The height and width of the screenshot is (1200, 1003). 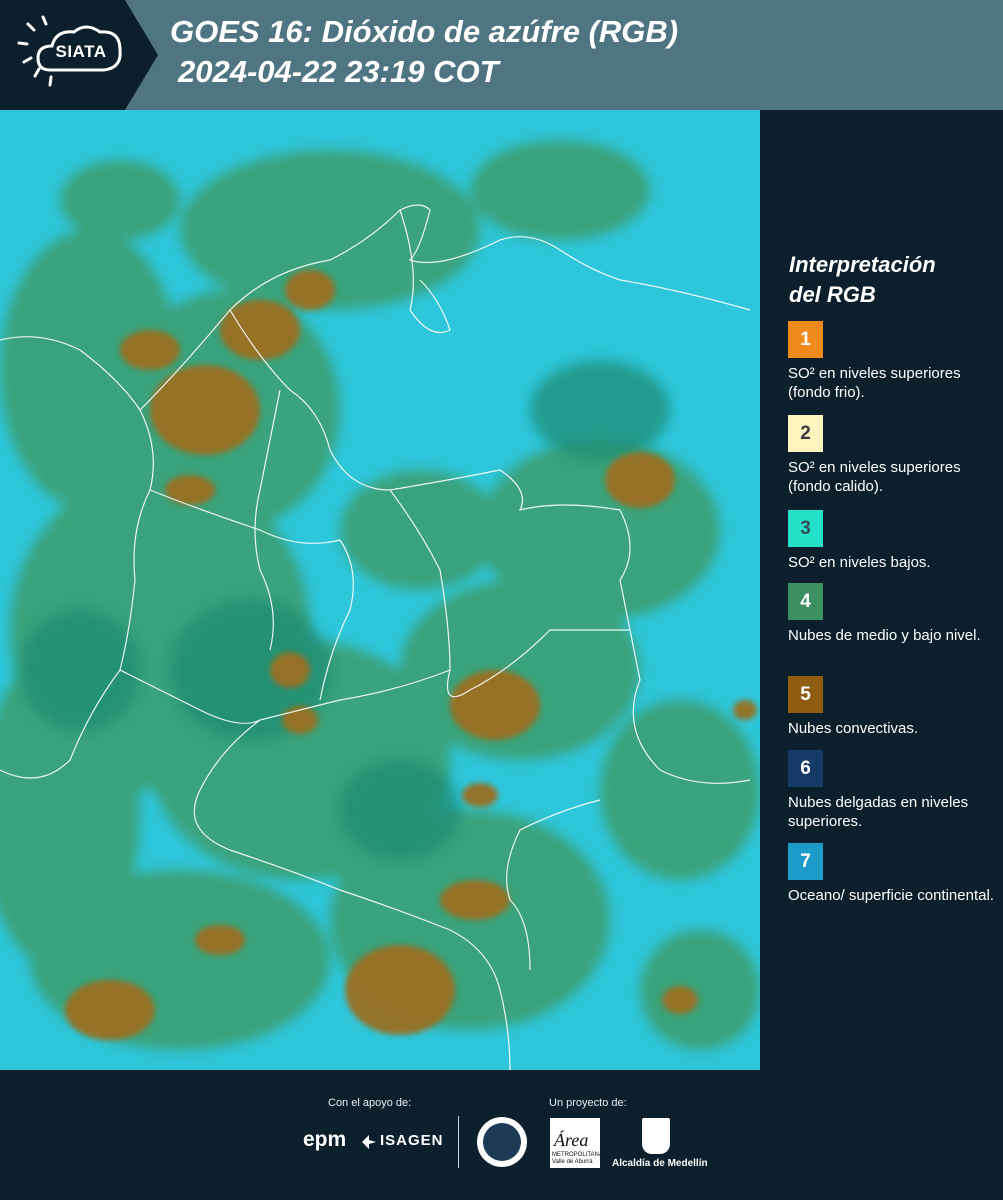 I want to click on siata-logo-text: SIATA, so click(x=81, y=51).